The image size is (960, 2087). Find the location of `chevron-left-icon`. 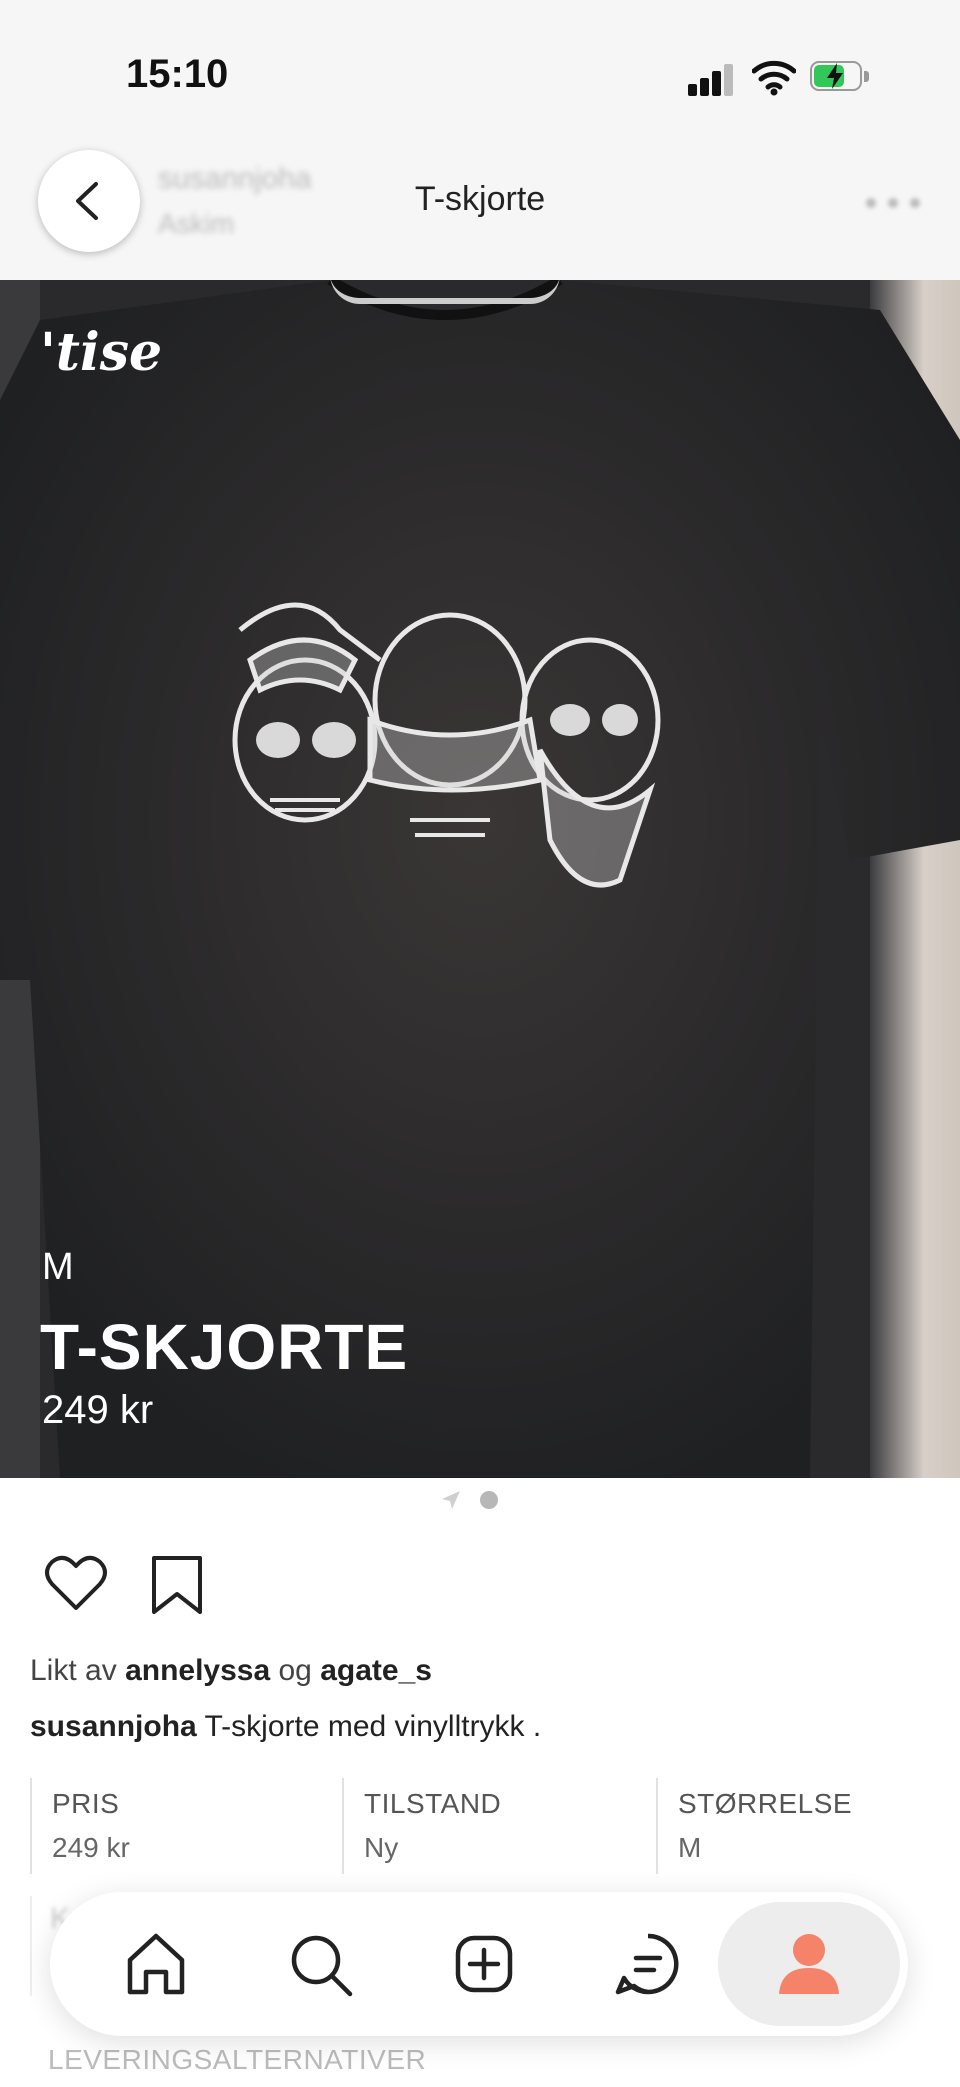

chevron-left-icon is located at coordinates (87, 201).